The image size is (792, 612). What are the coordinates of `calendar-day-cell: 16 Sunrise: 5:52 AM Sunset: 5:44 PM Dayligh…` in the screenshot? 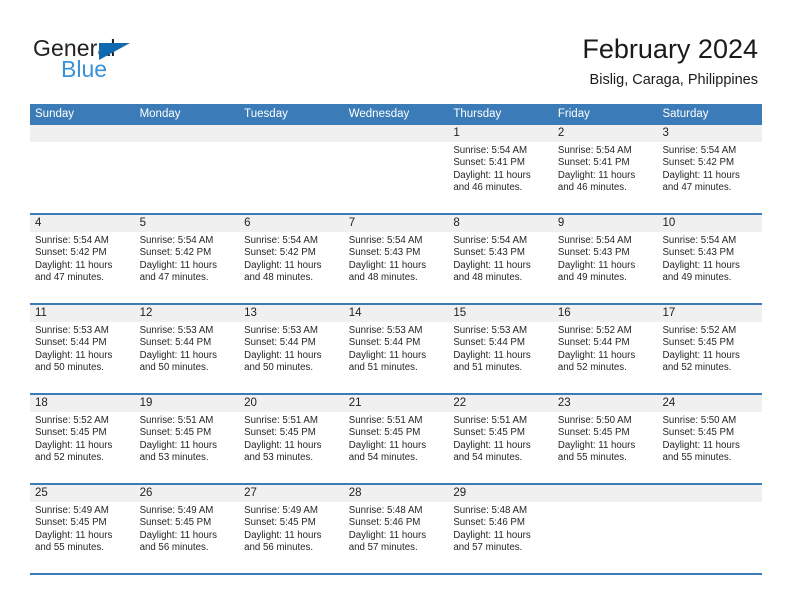 It's located at (605, 349).